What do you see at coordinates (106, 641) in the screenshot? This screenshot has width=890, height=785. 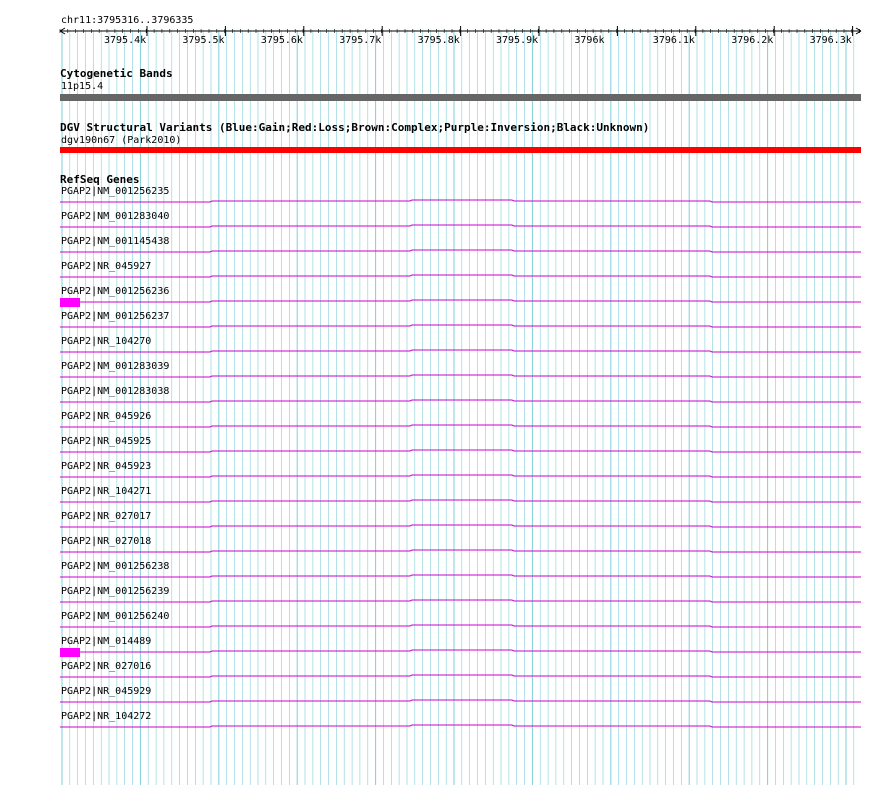 I see `gene-label: PGAP2|NM_014489` at bounding box center [106, 641].